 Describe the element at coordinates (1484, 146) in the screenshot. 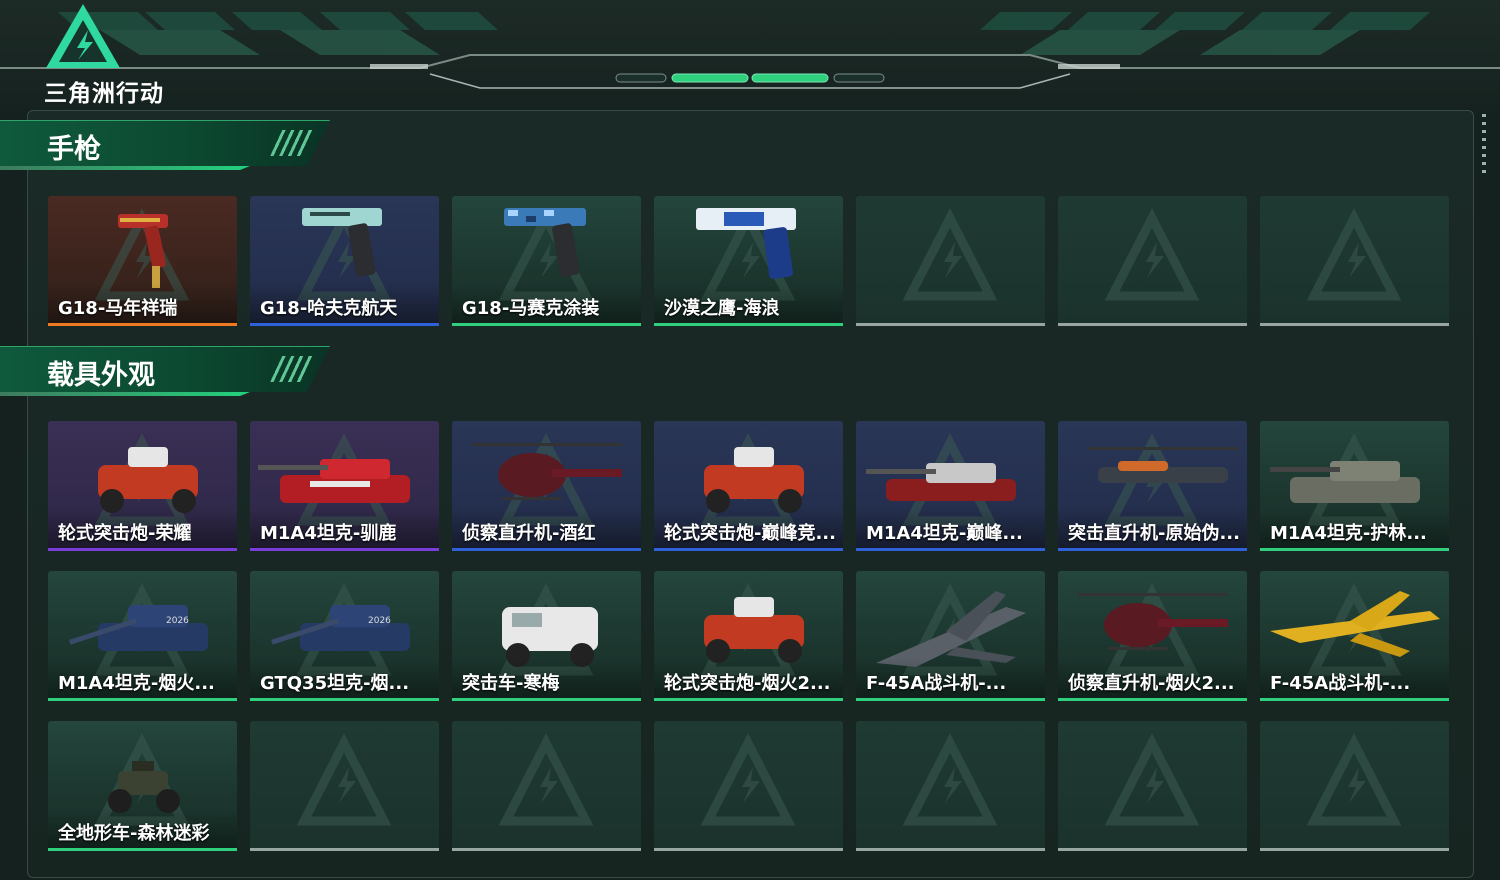

I see `scrollbar-indicator` at that location.